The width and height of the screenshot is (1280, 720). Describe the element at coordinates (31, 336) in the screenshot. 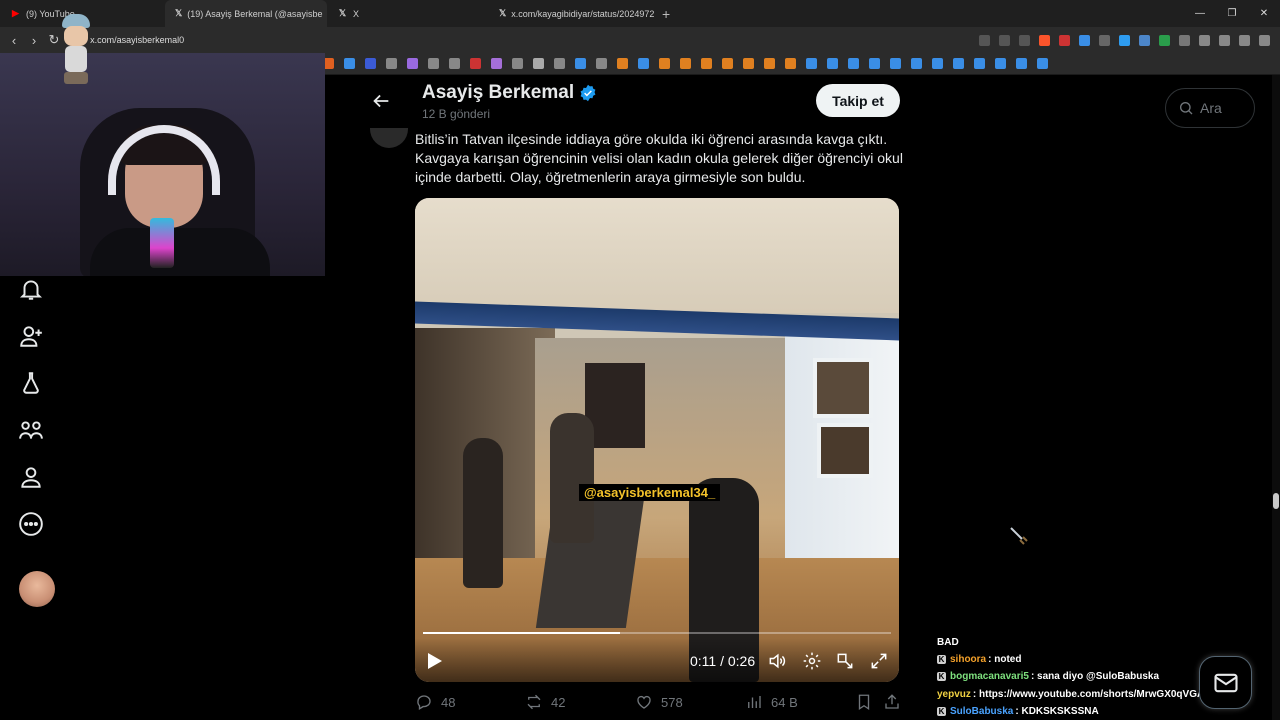

I see `follow-user-icon` at that location.